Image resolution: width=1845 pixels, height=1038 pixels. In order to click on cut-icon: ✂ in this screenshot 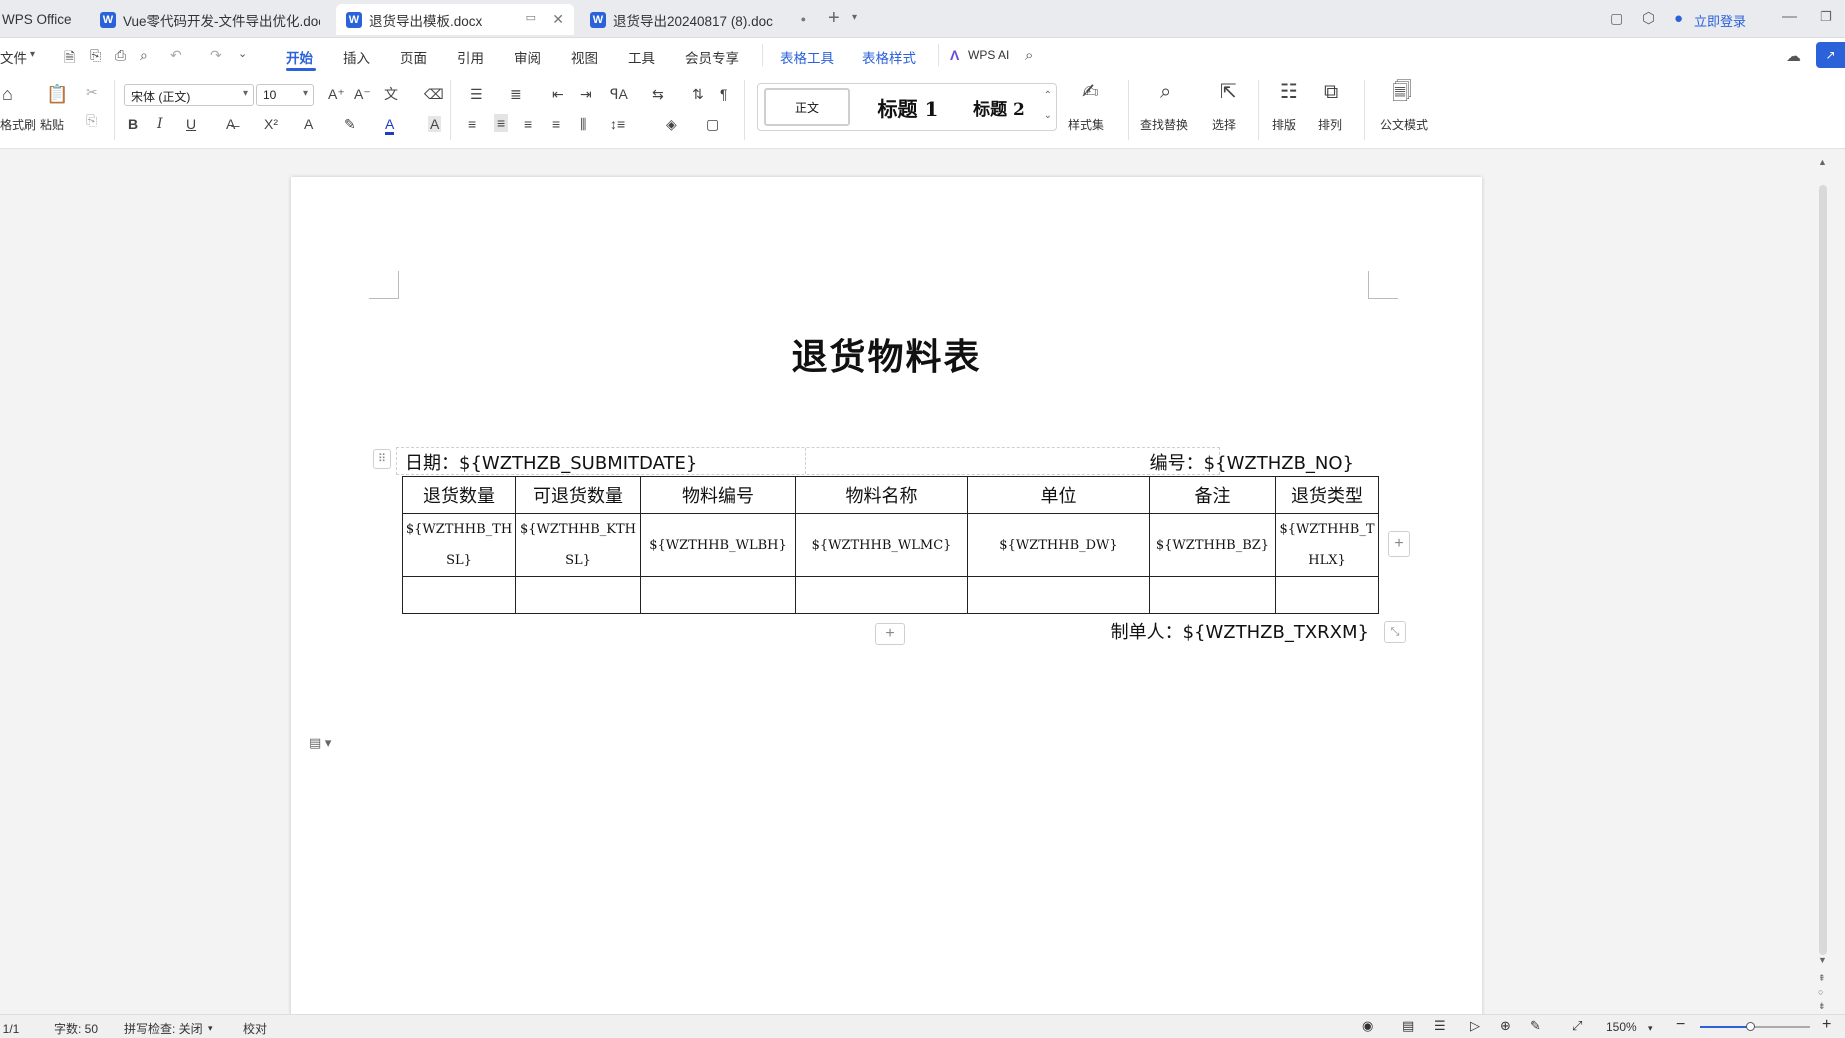, I will do `click(92, 92)`.